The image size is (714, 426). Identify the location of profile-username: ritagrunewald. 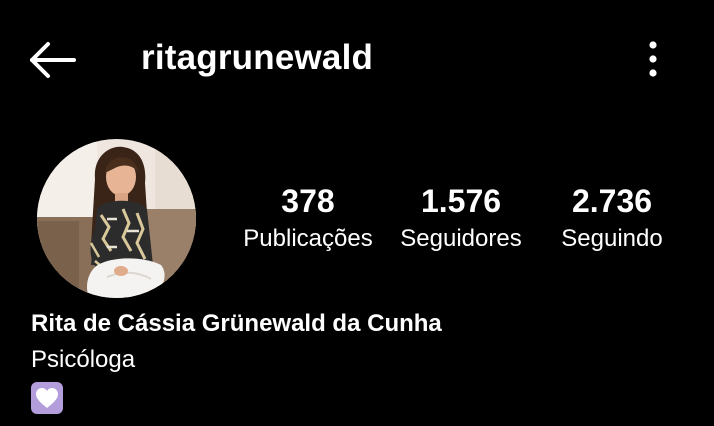
(257, 57).